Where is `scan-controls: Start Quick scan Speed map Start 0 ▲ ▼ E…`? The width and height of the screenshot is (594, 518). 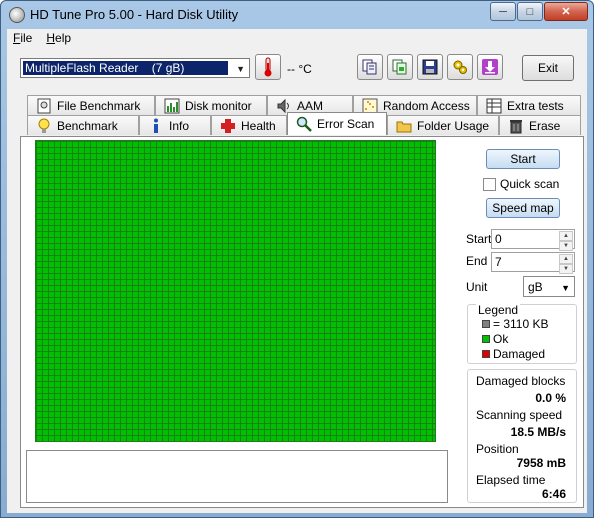
scan-controls: Start Quick scan Speed map Start 0 ▲ ▼ E… is located at coordinates (521, 322).